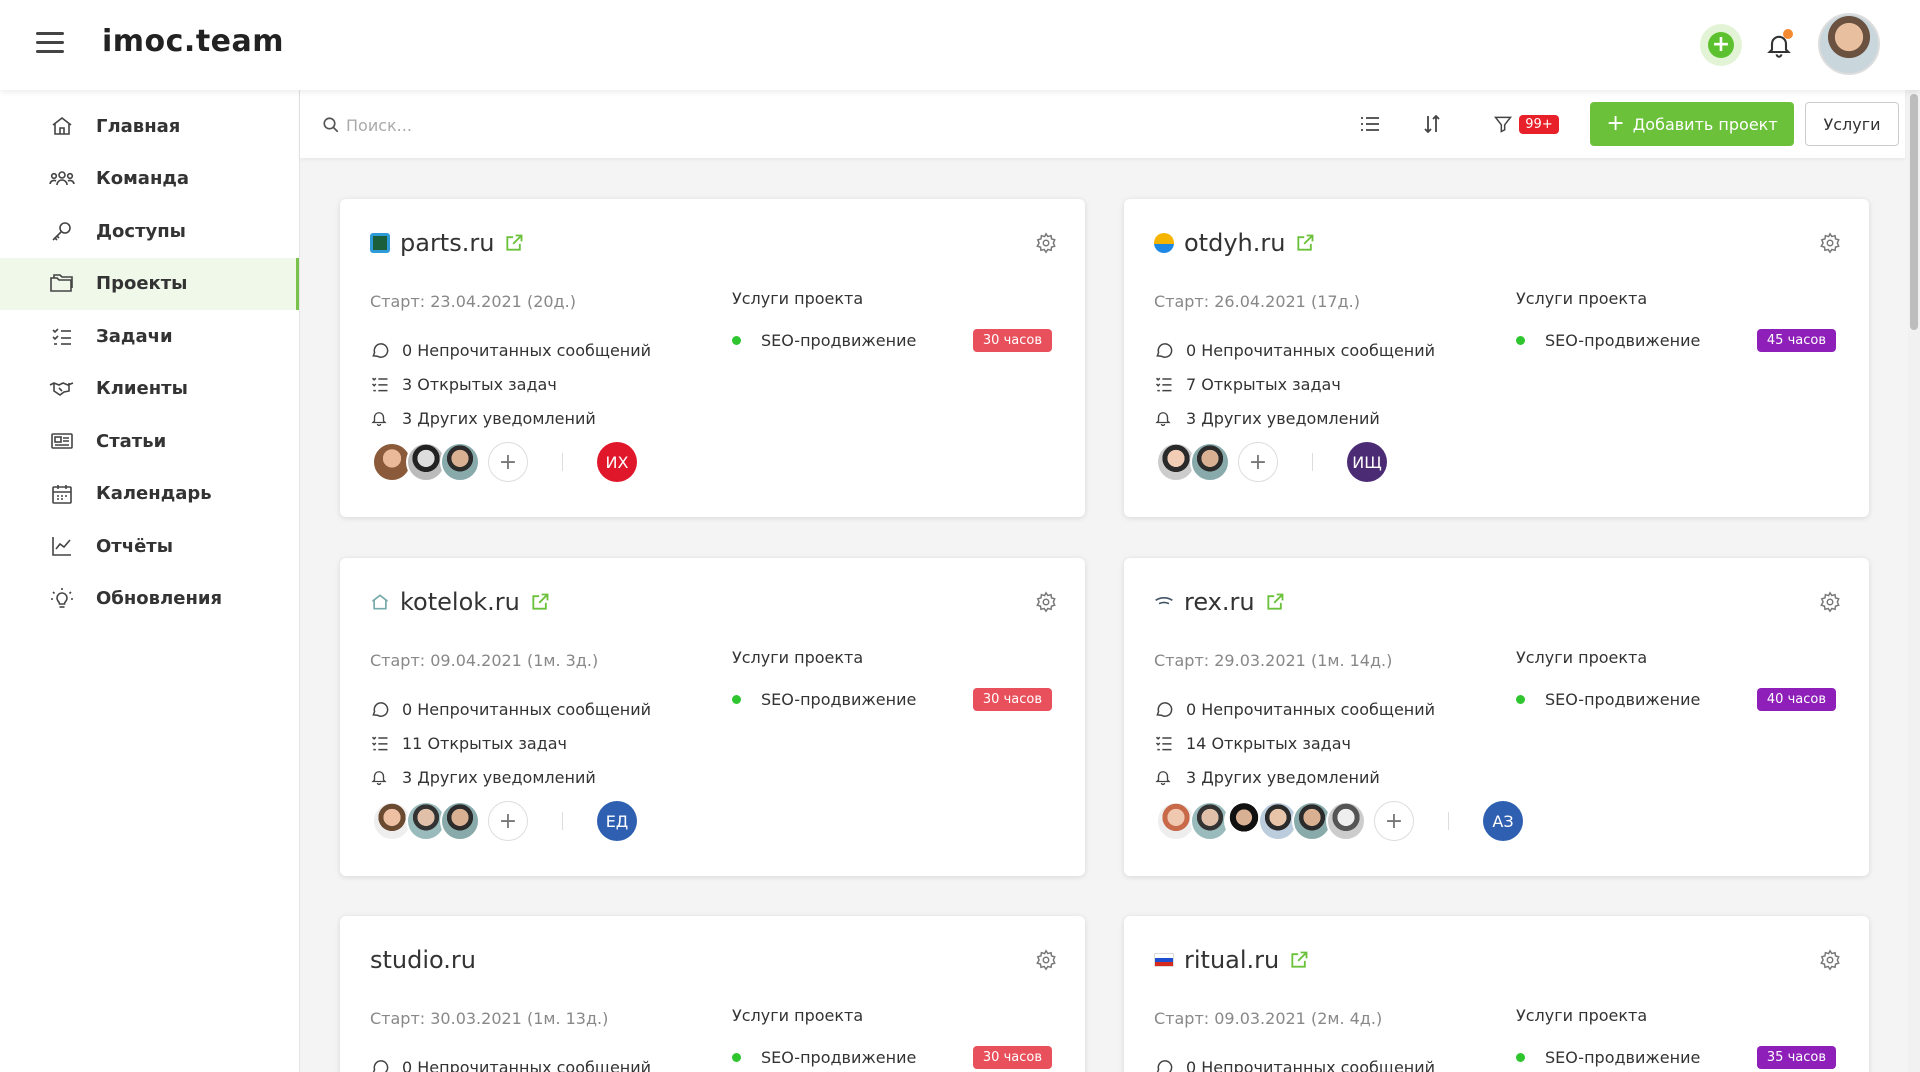  I want to click on sidebar-item-label: Проекты, so click(142, 284).